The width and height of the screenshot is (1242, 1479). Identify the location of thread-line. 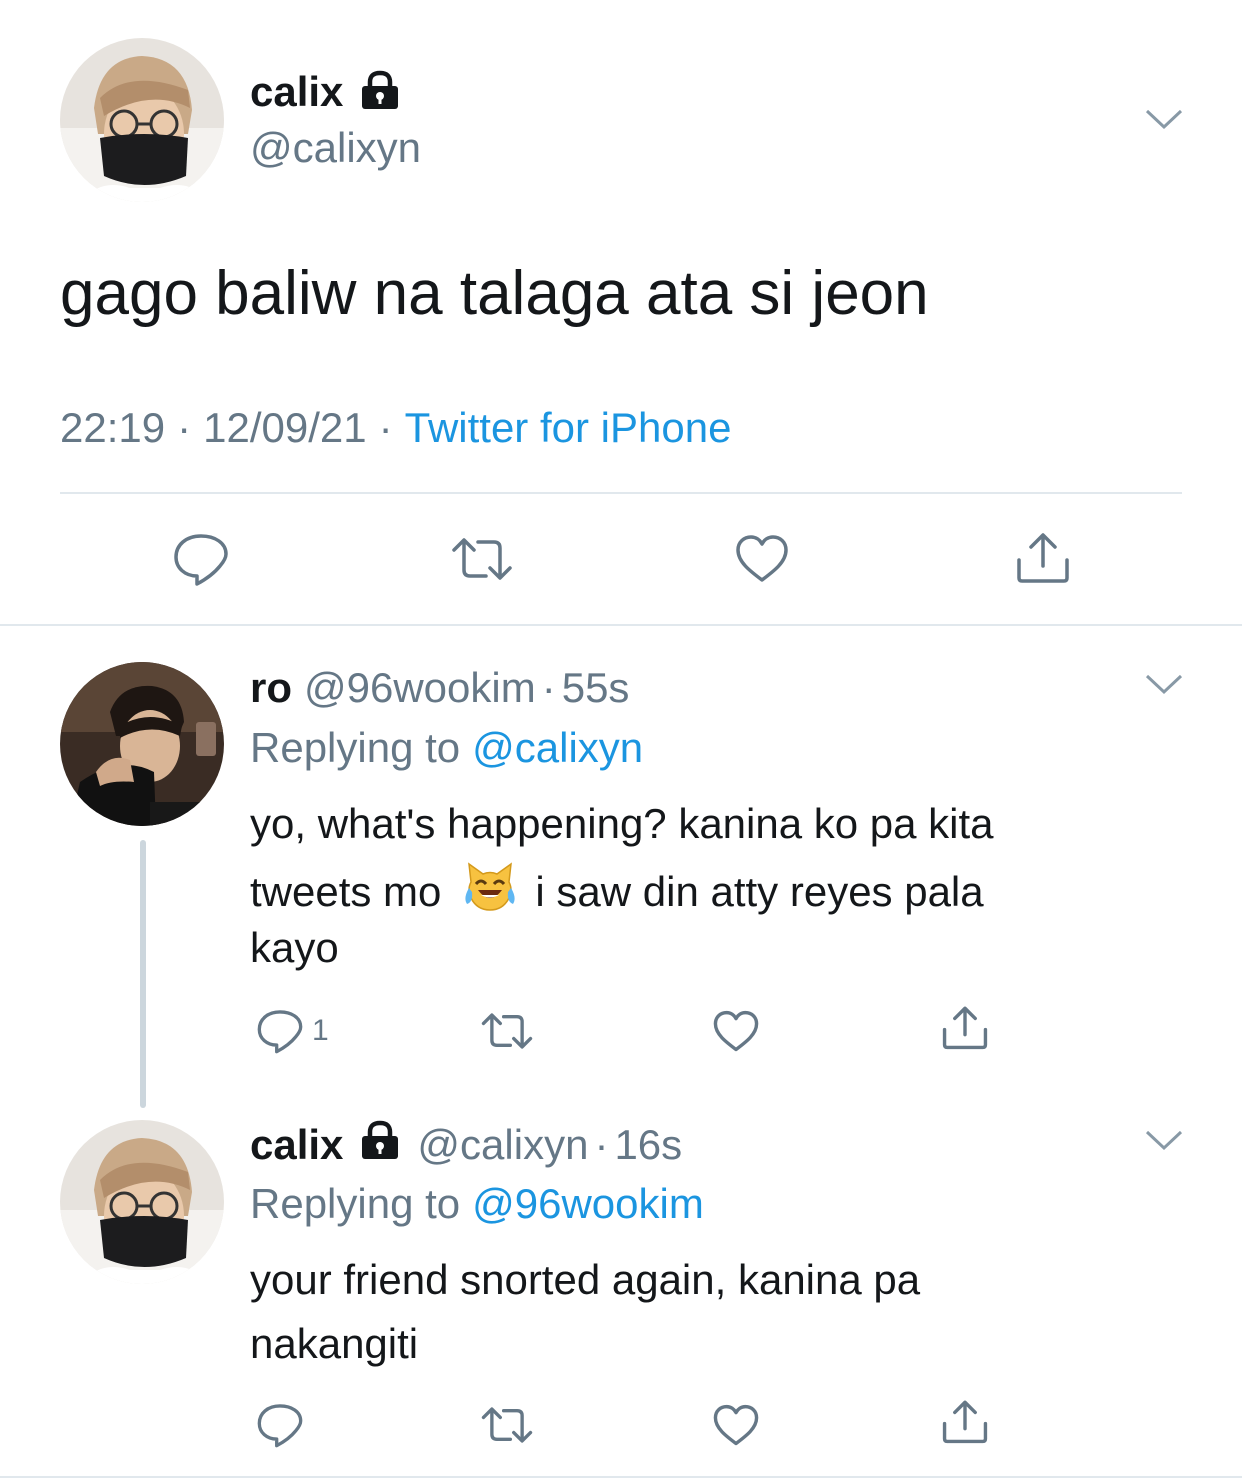
(143, 974).